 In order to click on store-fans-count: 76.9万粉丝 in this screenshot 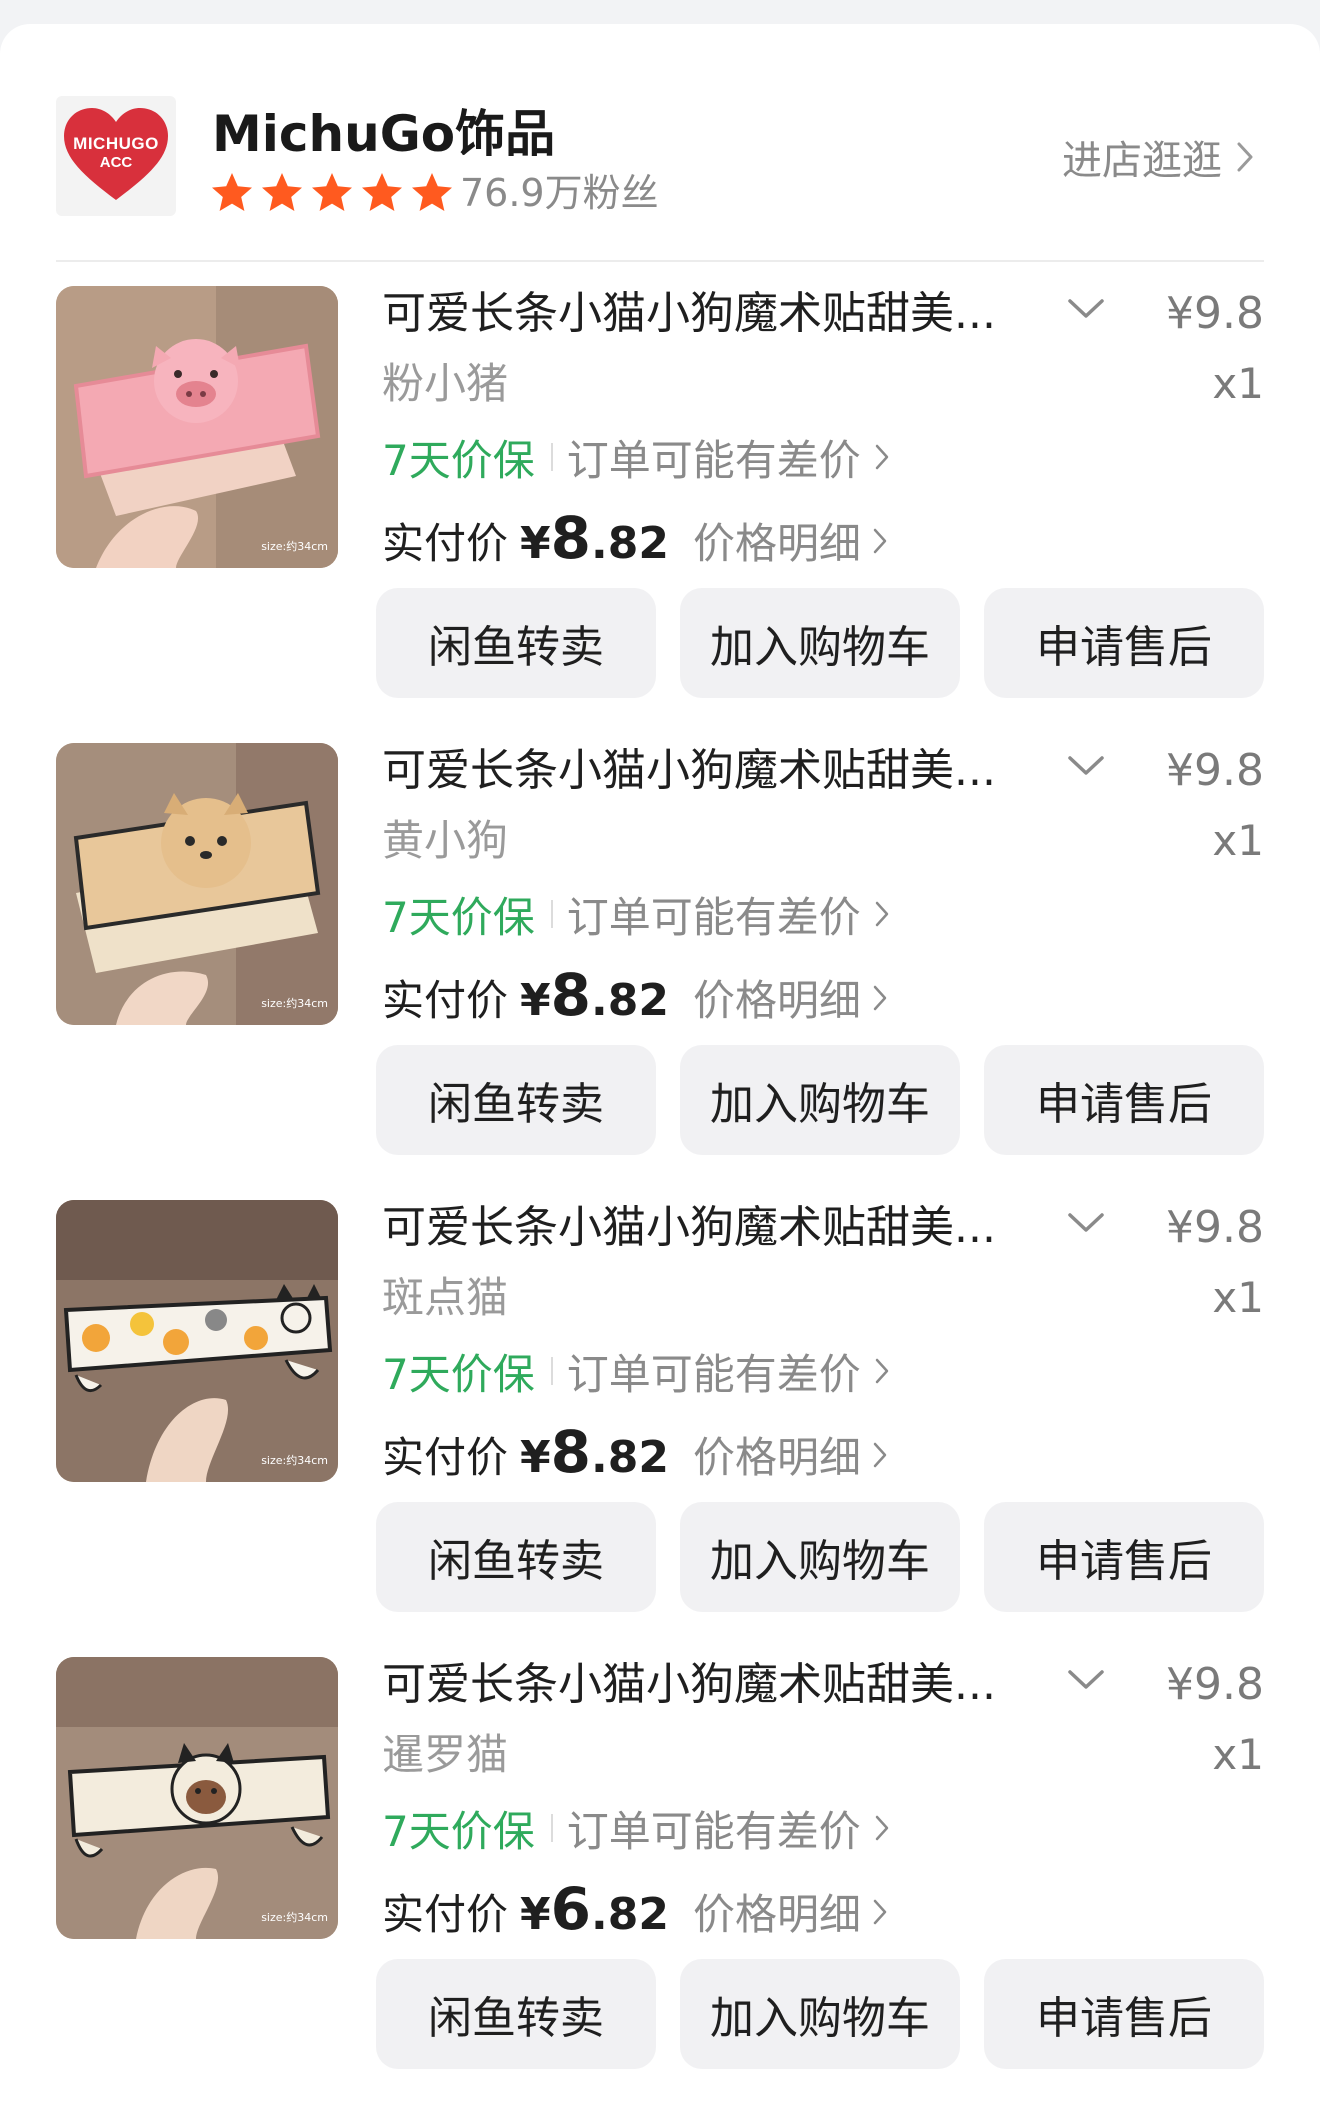, I will do `click(559, 193)`.